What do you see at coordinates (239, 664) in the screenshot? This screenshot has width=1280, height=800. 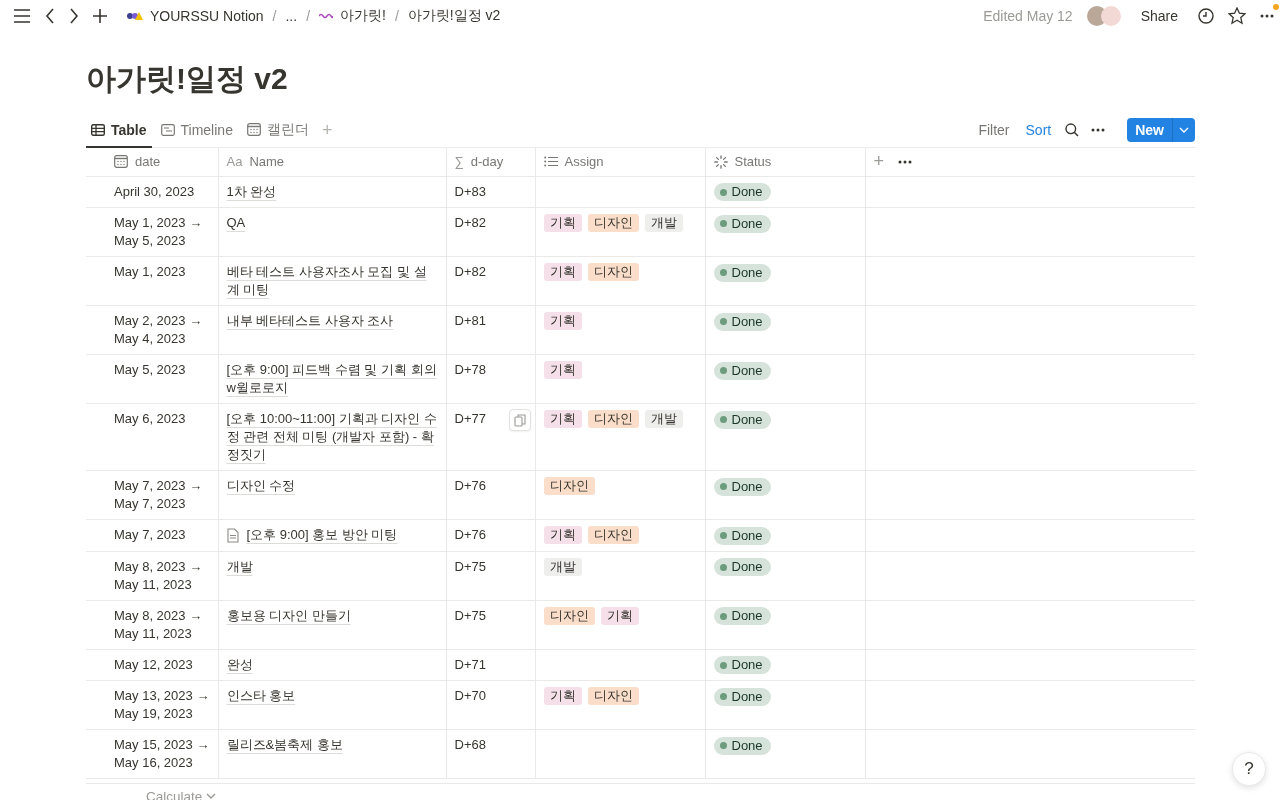 I see `row-title-link: 완성` at bounding box center [239, 664].